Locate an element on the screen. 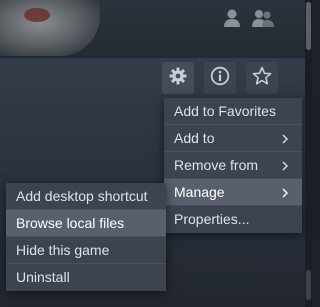 This screenshot has height=307, width=320. info-button is located at coordinates (220, 78).